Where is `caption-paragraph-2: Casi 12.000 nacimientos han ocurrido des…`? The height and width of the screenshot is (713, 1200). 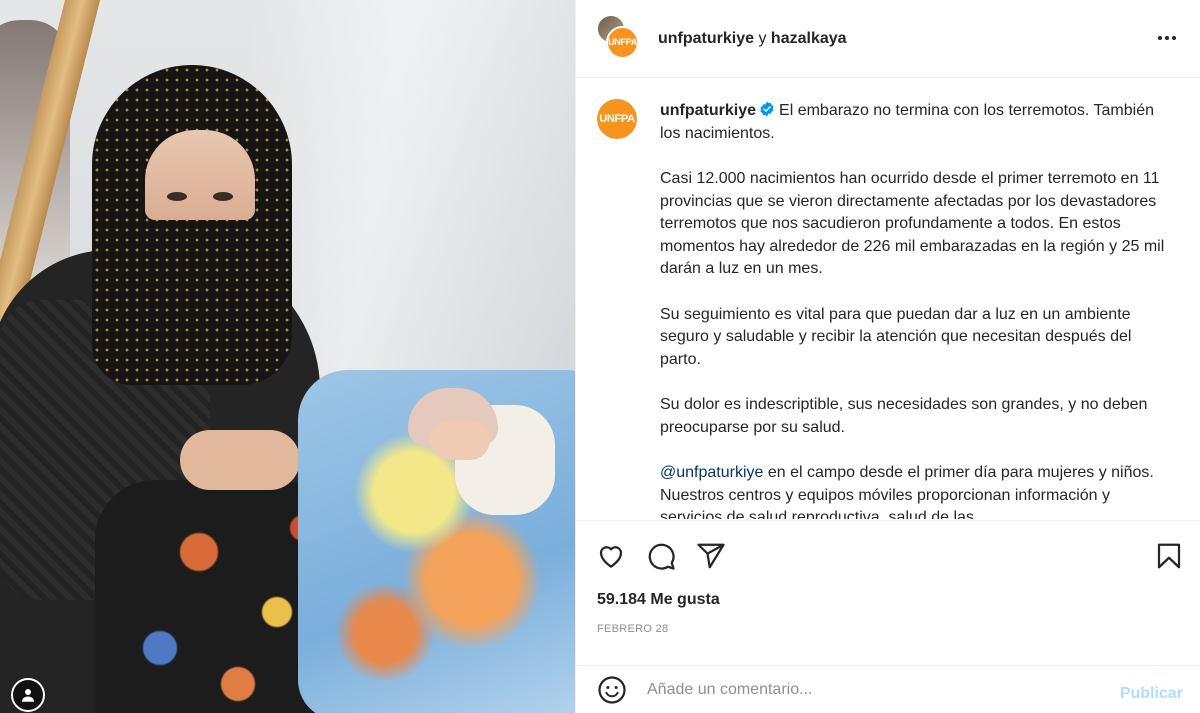 caption-paragraph-2: Casi 12.000 nacimientos han ocurrido des… is located at coordinates (912, 223).